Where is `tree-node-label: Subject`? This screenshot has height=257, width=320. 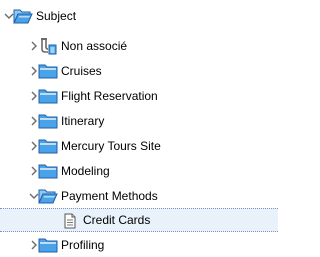
tree-node-label: Subject is located at coordinates (56, 16).